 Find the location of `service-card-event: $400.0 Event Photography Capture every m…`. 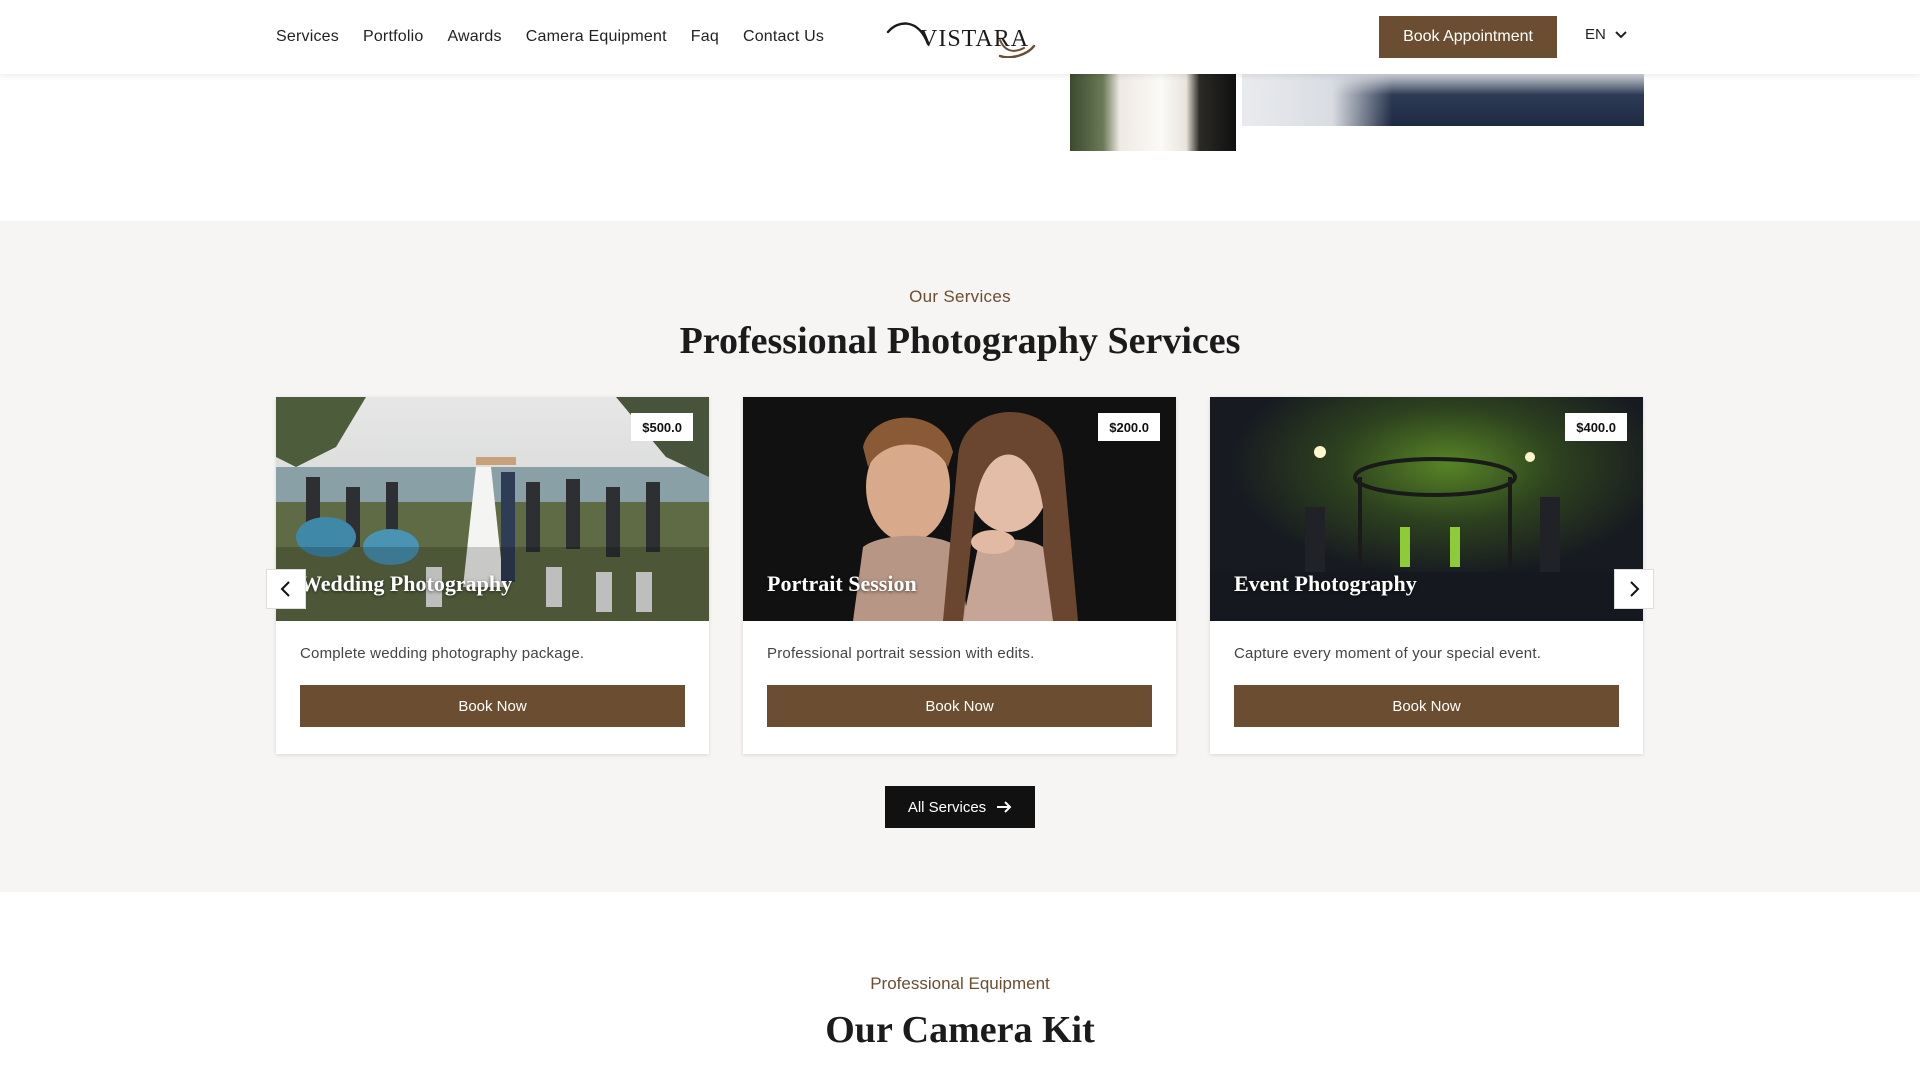

service-card-event: $400.0 Event Photography Capture every m… is located at coordinates (1426, 575).